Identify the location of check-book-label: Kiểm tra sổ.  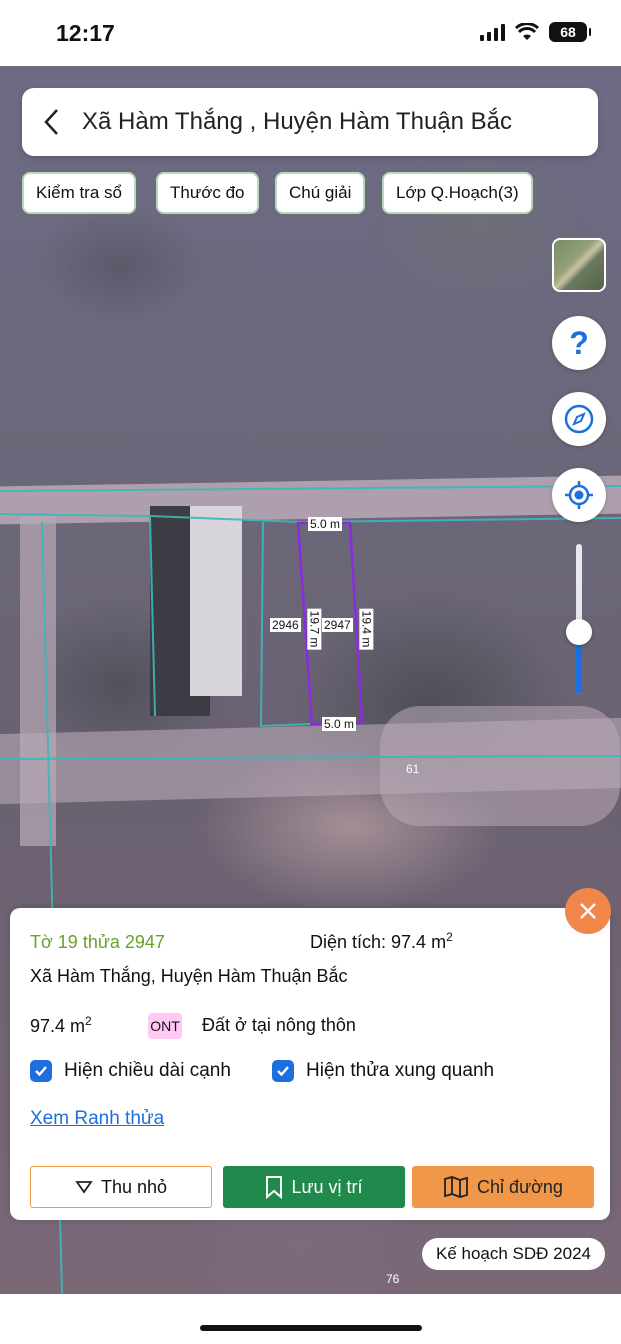
(79, 192).